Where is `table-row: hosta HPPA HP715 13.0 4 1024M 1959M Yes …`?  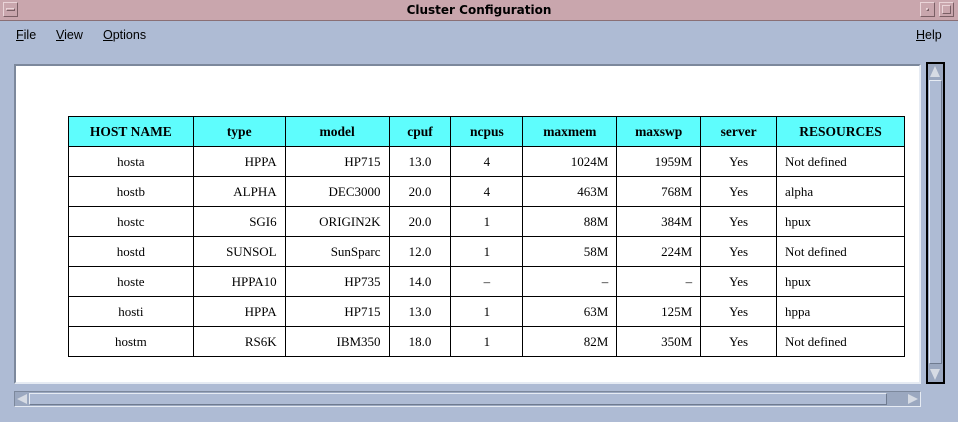
table-row: hosta HPPA HP715 13.0 4 1024M 1959M Yes … is located at coordinates (486, 161).